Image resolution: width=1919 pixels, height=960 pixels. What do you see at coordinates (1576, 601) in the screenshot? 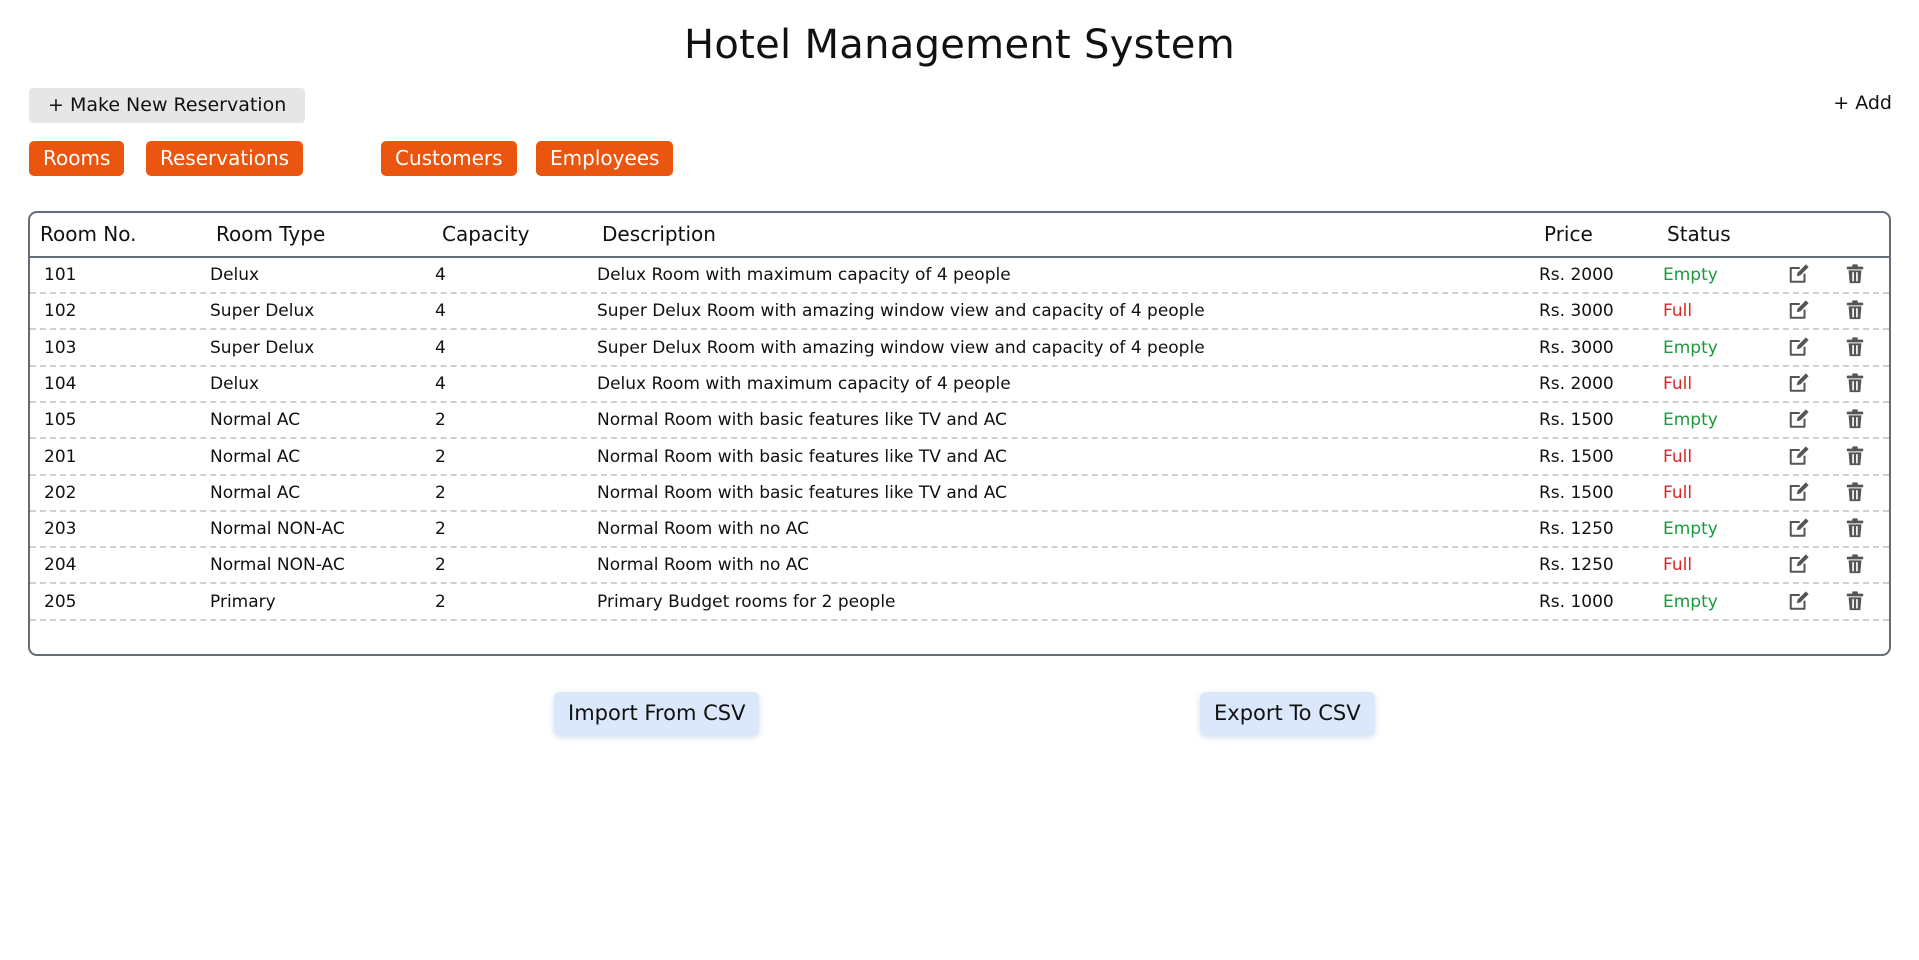
I see `cell-price: Rs. 1000` at bounding box center [1576, 601].